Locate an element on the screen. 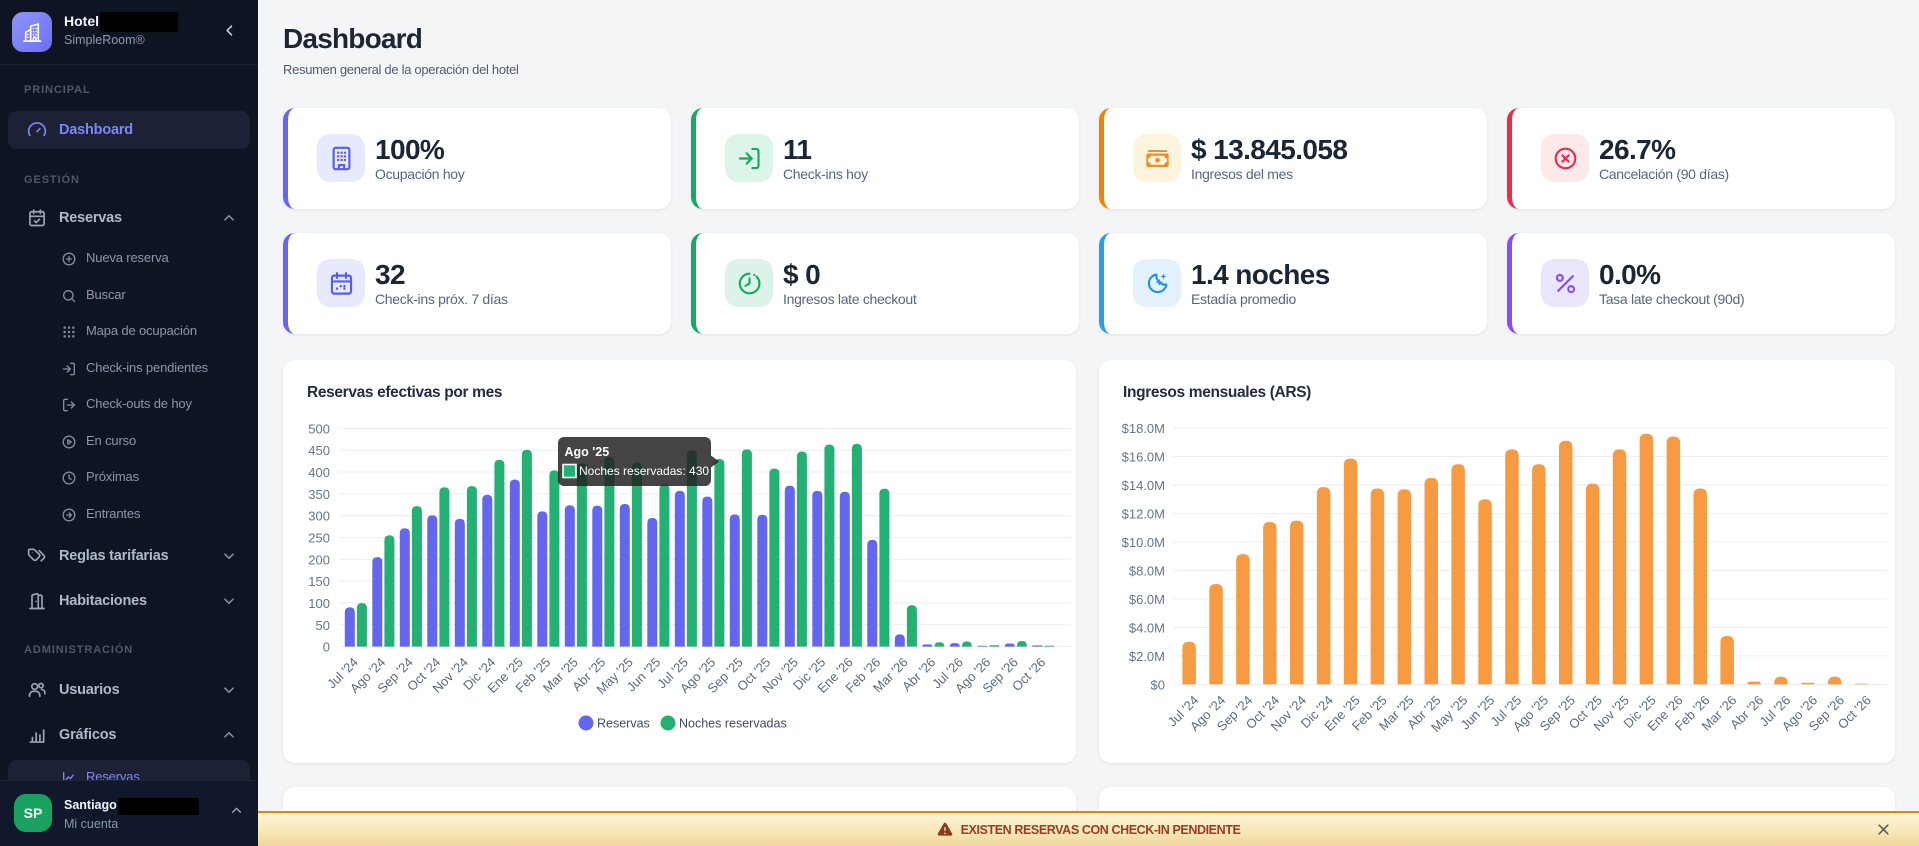 The height and width of the screenshot is (846, 1919). svg-text: 0 is located at coordinates (326, 647).